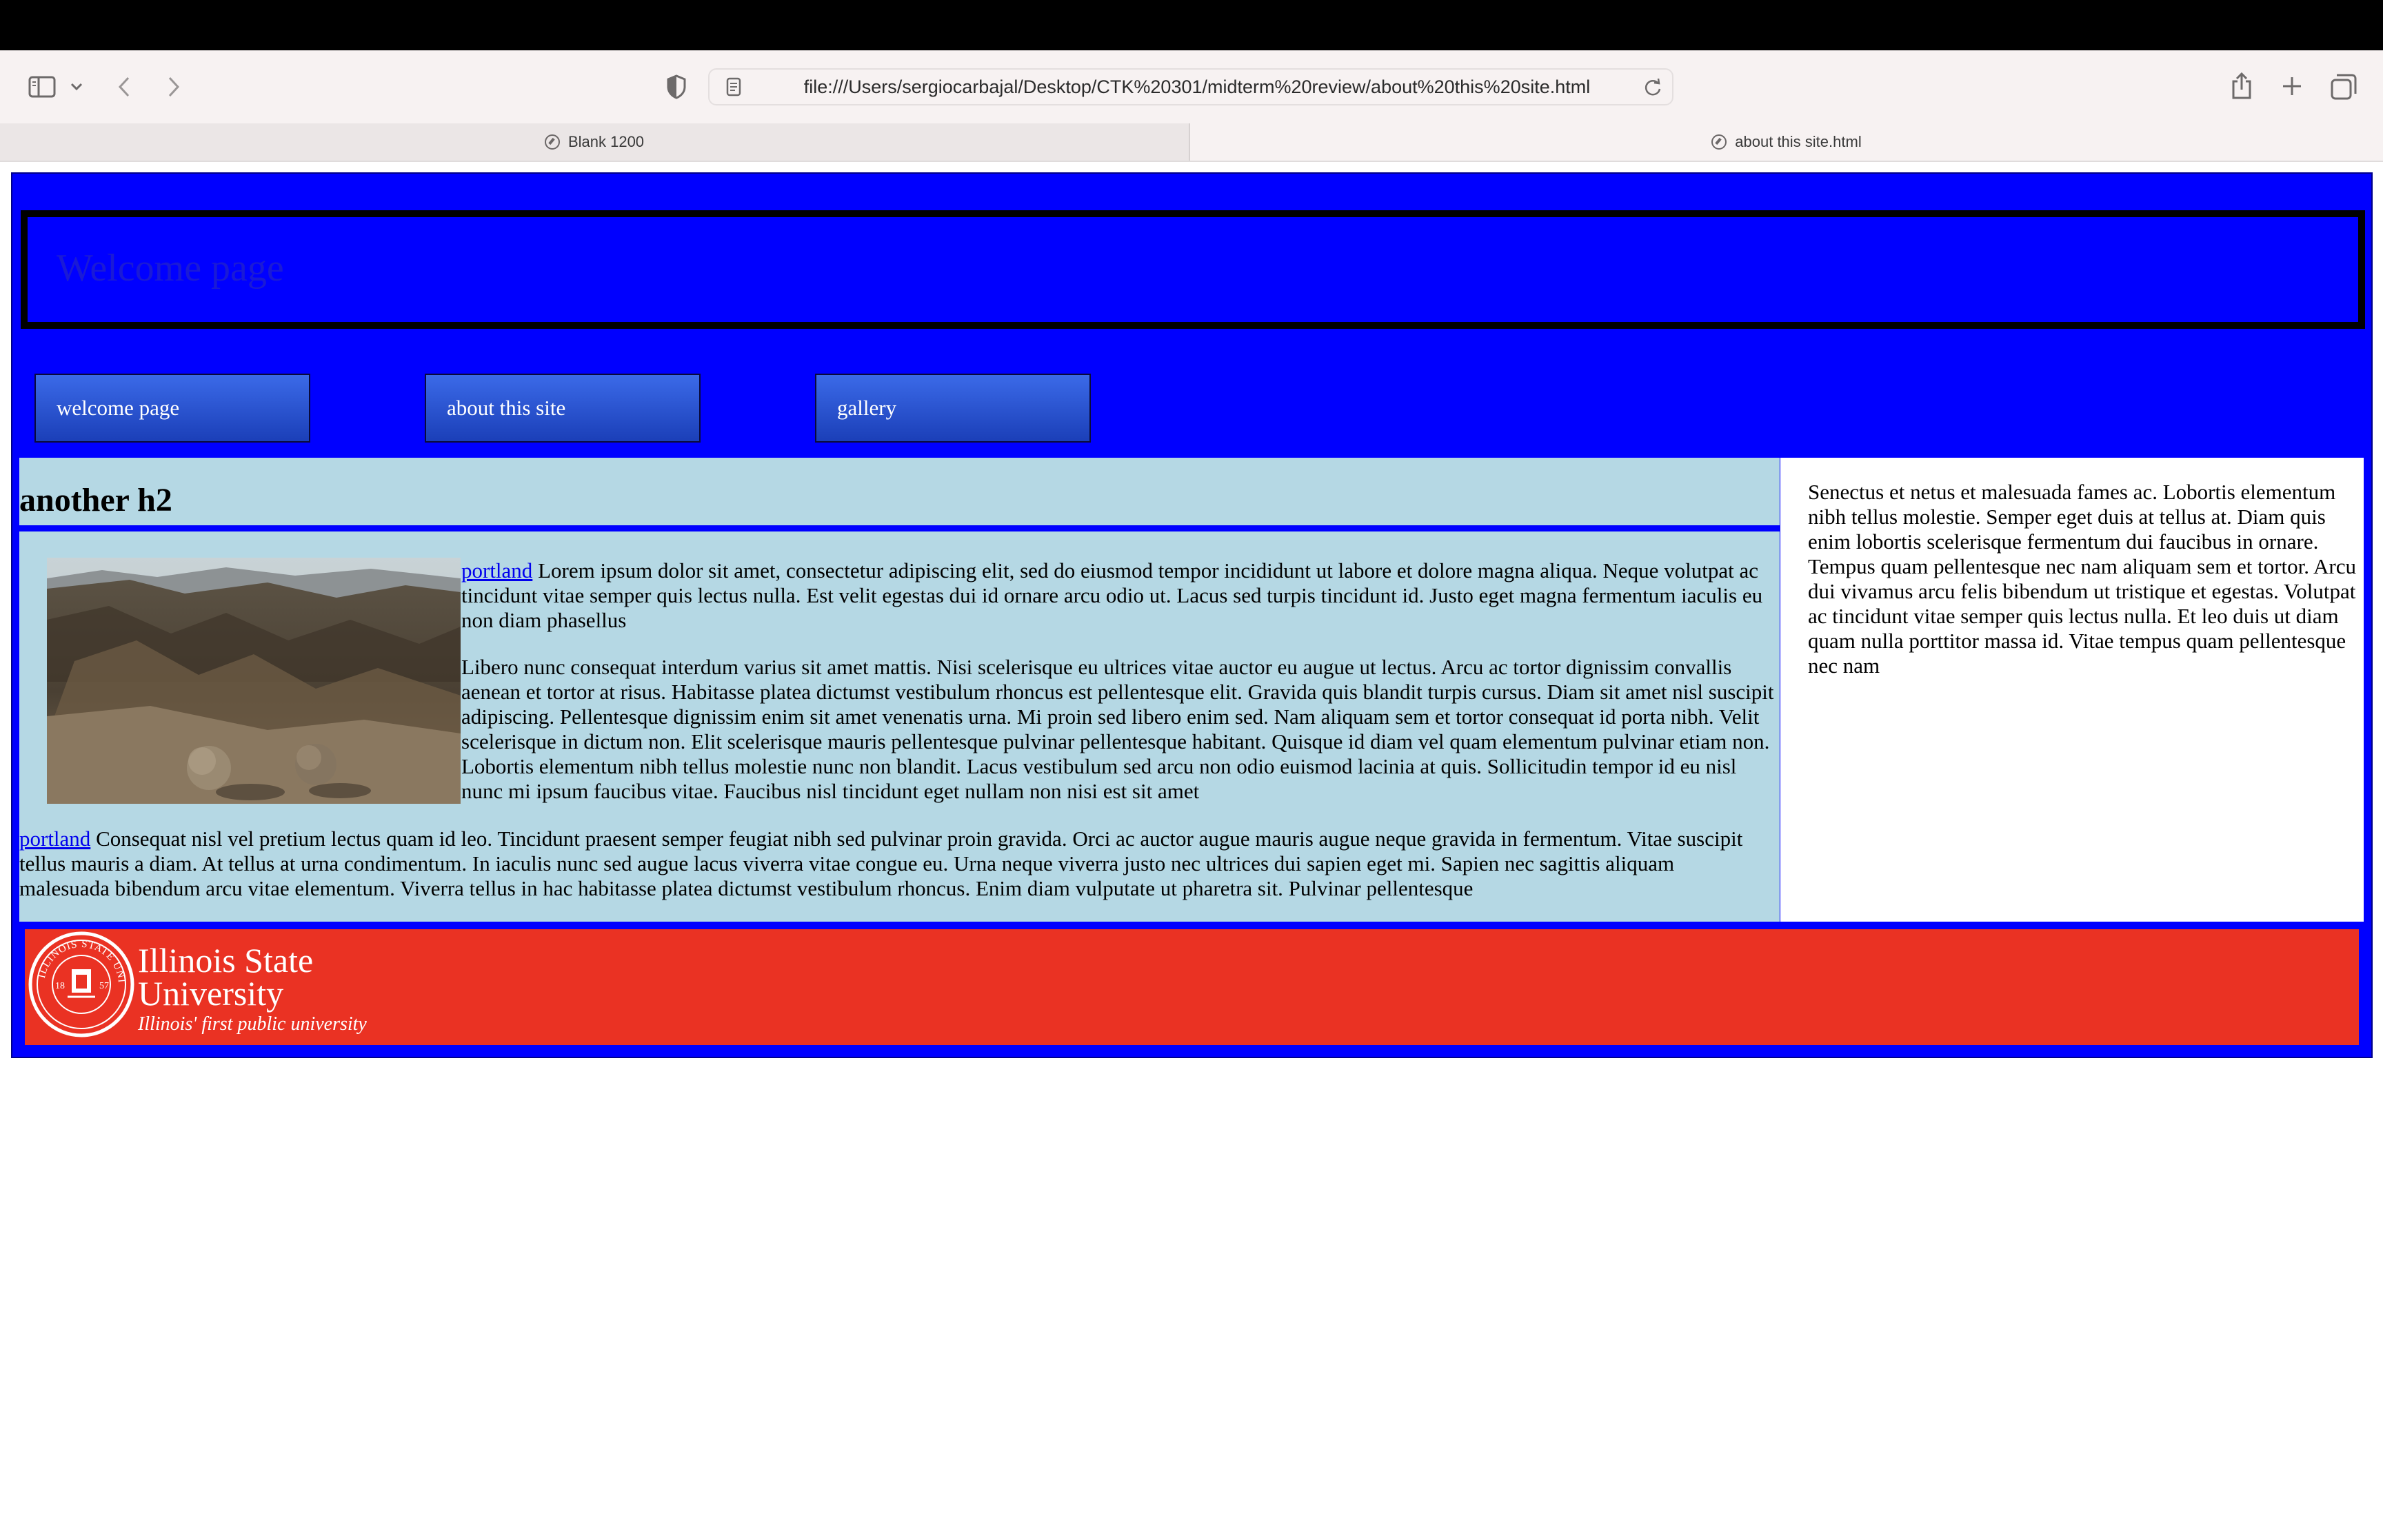  I want to click on nav-welcome-page-button: welcome page, so click(172, 409).